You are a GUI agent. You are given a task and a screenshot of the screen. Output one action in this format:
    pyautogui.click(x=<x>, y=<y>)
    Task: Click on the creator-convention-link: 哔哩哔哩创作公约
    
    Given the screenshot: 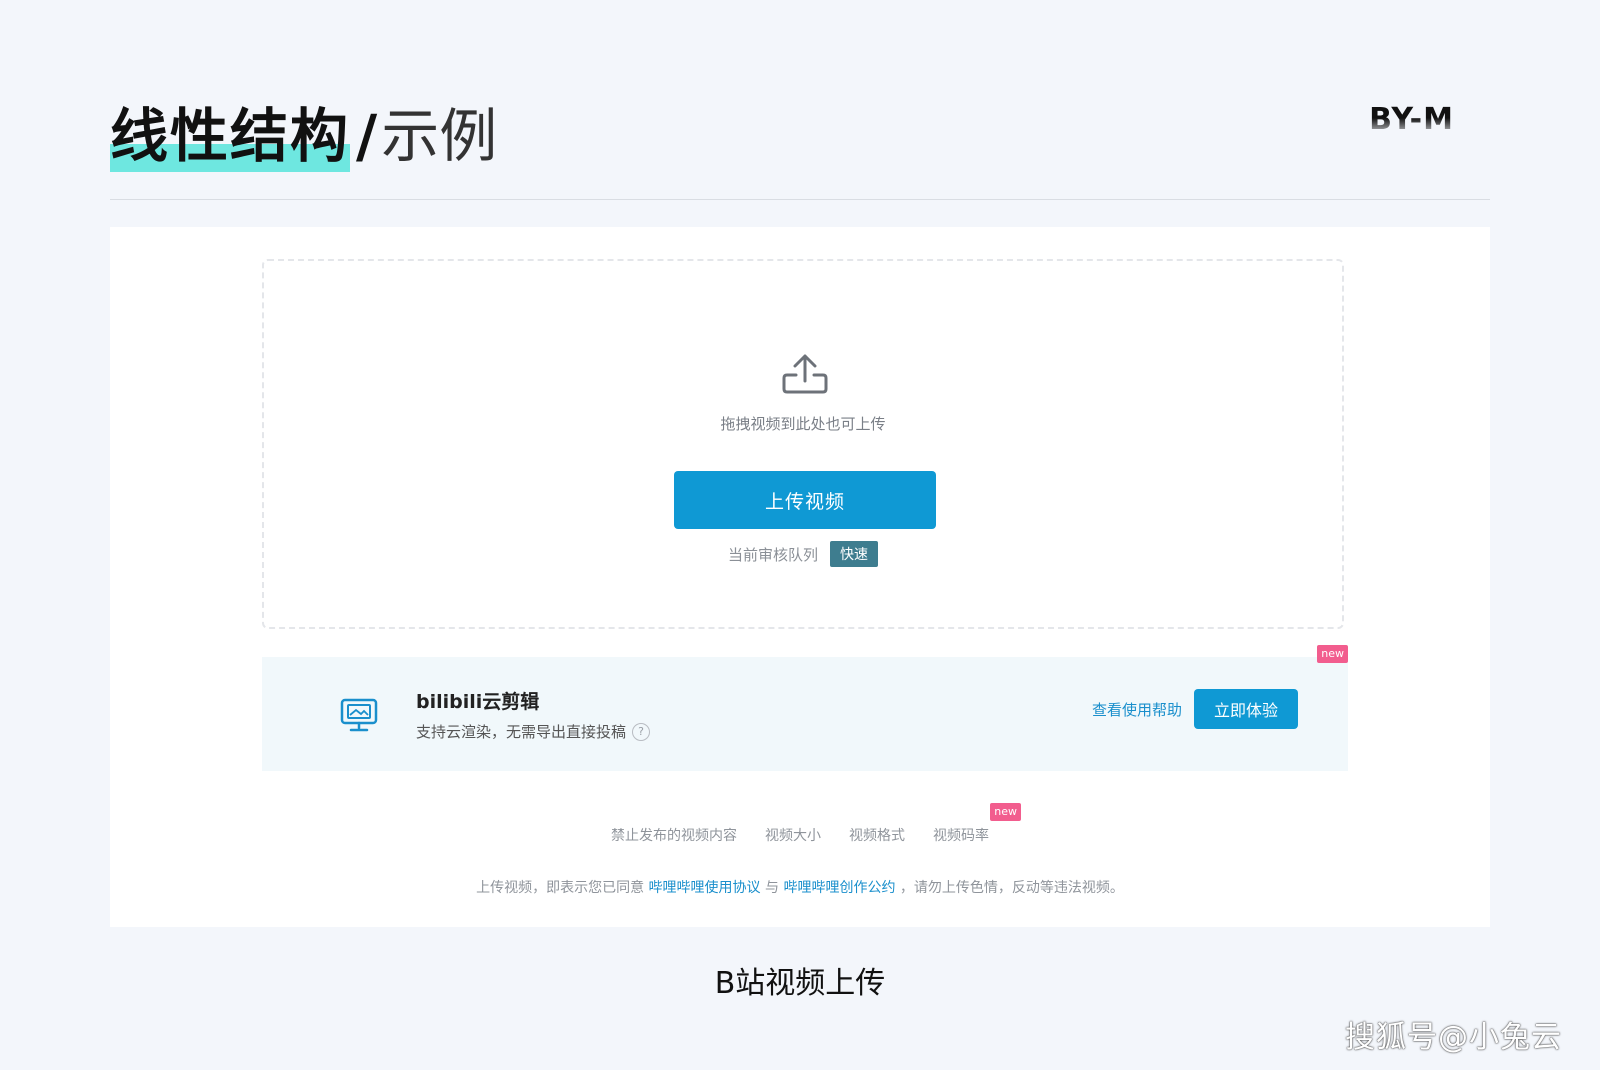 What is the action you would take?
    pyautogui.click(x=839, y=888)
    